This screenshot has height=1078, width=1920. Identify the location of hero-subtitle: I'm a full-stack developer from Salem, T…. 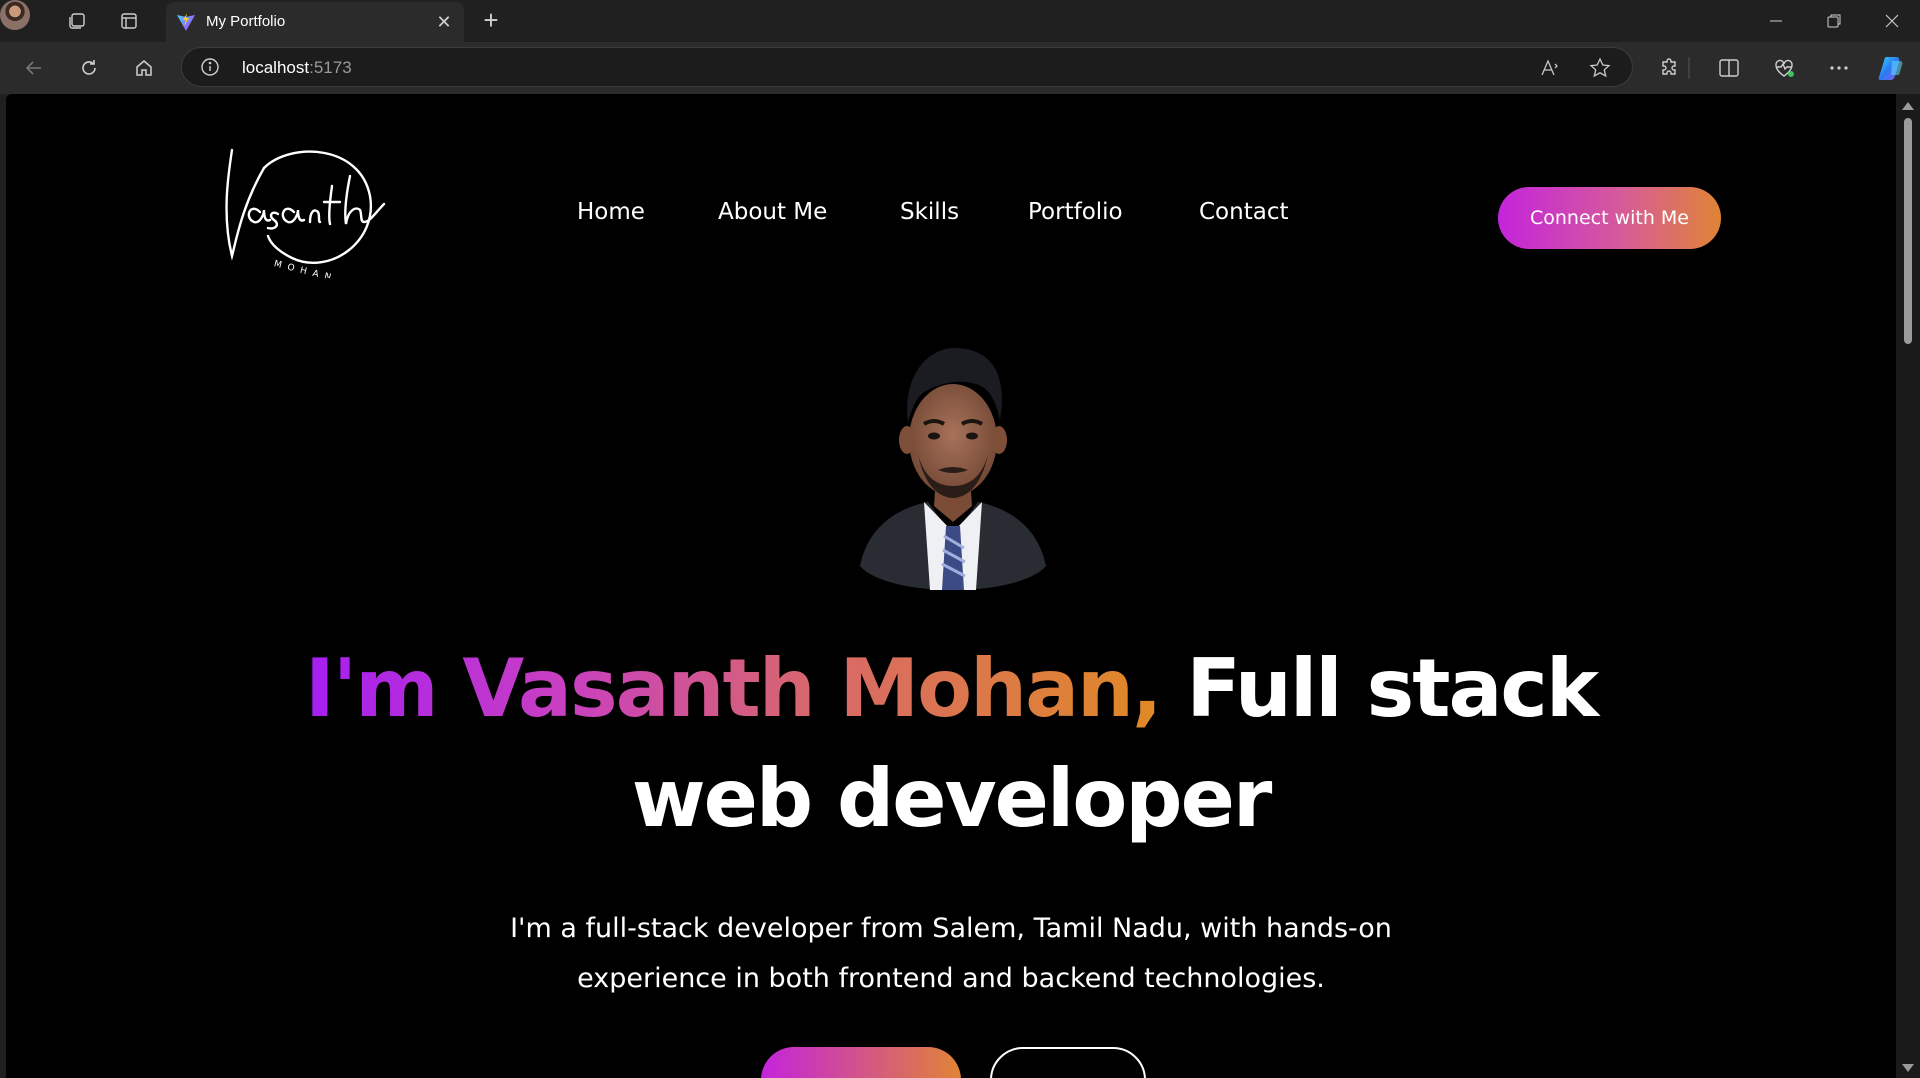
(951, 954).